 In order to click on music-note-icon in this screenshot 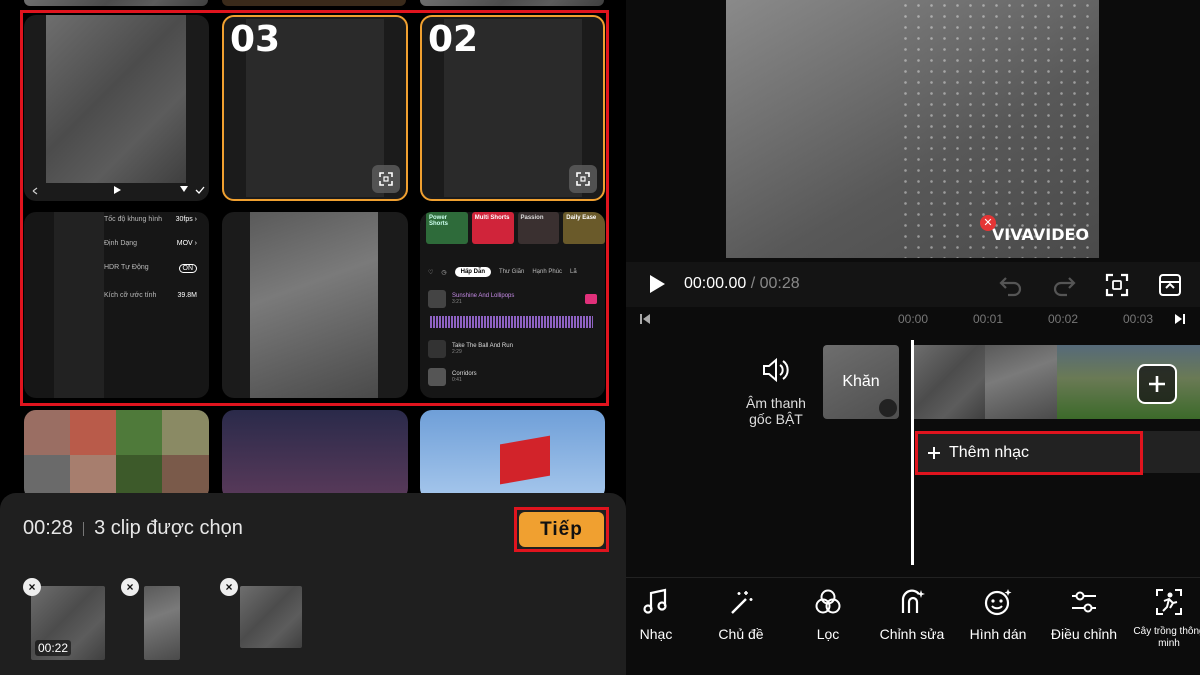, I will do `click(655, 601)`.